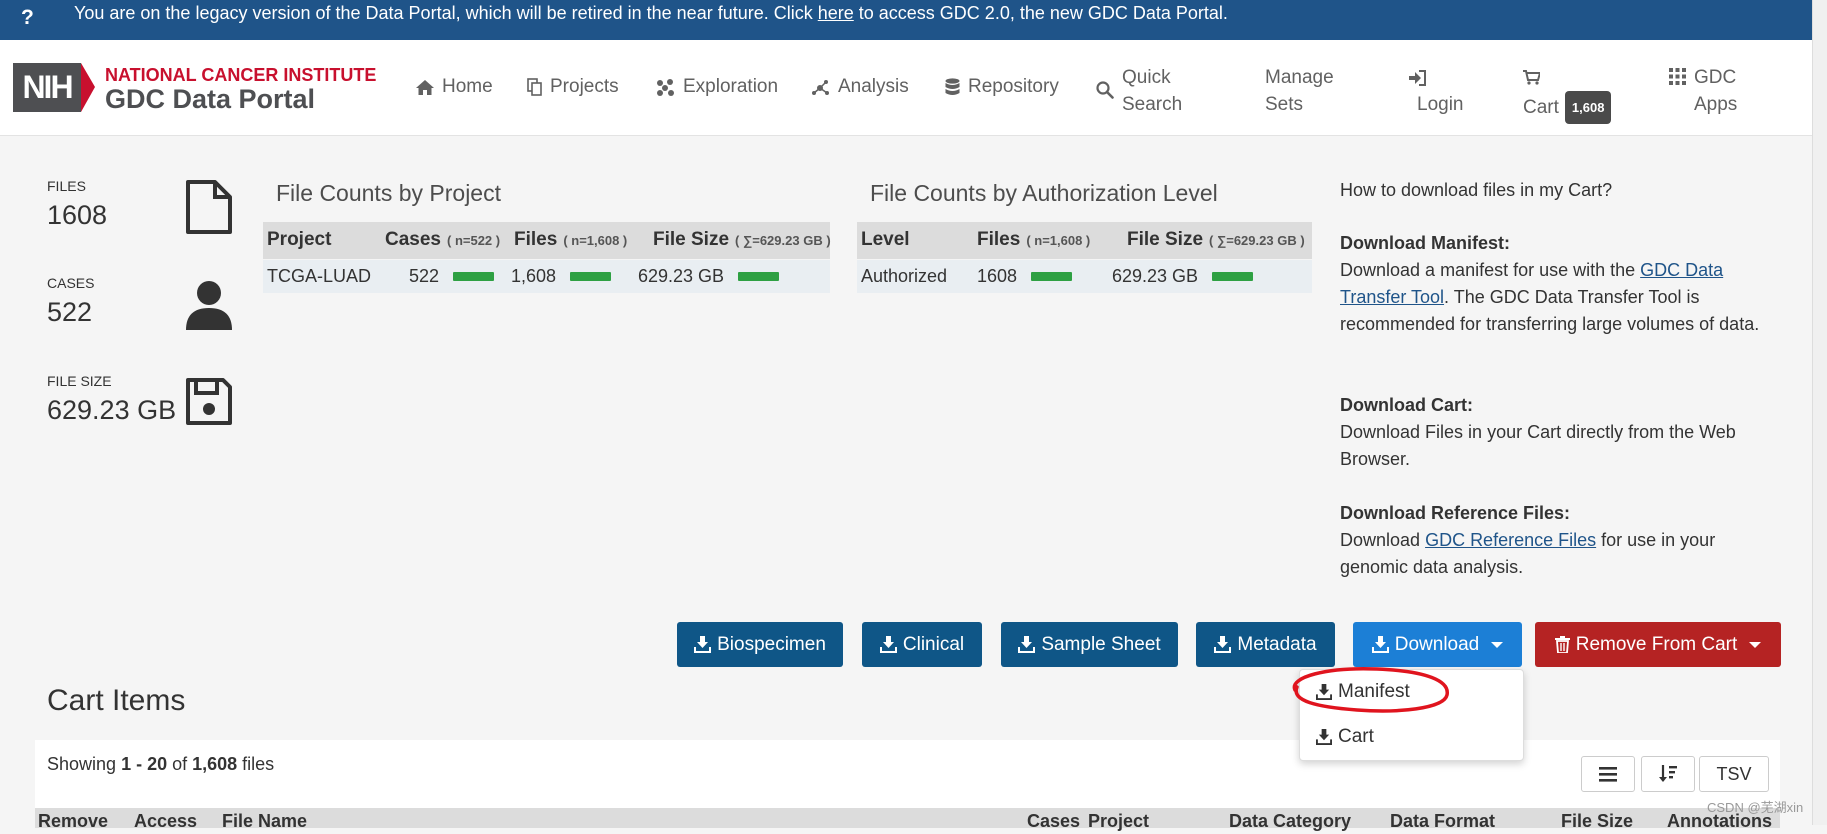 This screenshot has width=1827, height=834. Describe the element at coordinates (27, 18) in the screenshot. I see `help-icon: ?` at that location.